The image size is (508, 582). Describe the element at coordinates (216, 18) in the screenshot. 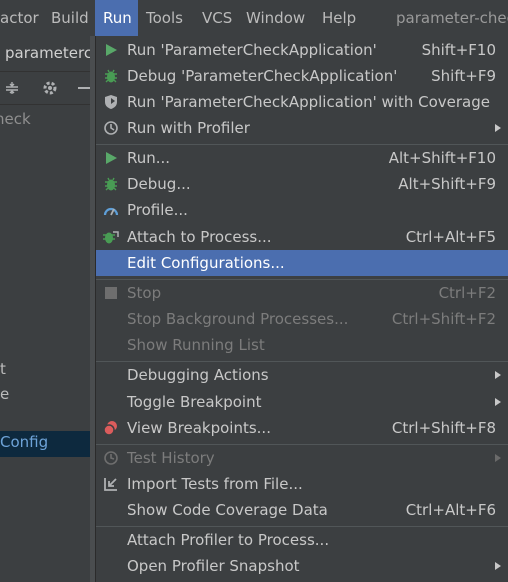

I see `menu-vcs: VCS` at that location.